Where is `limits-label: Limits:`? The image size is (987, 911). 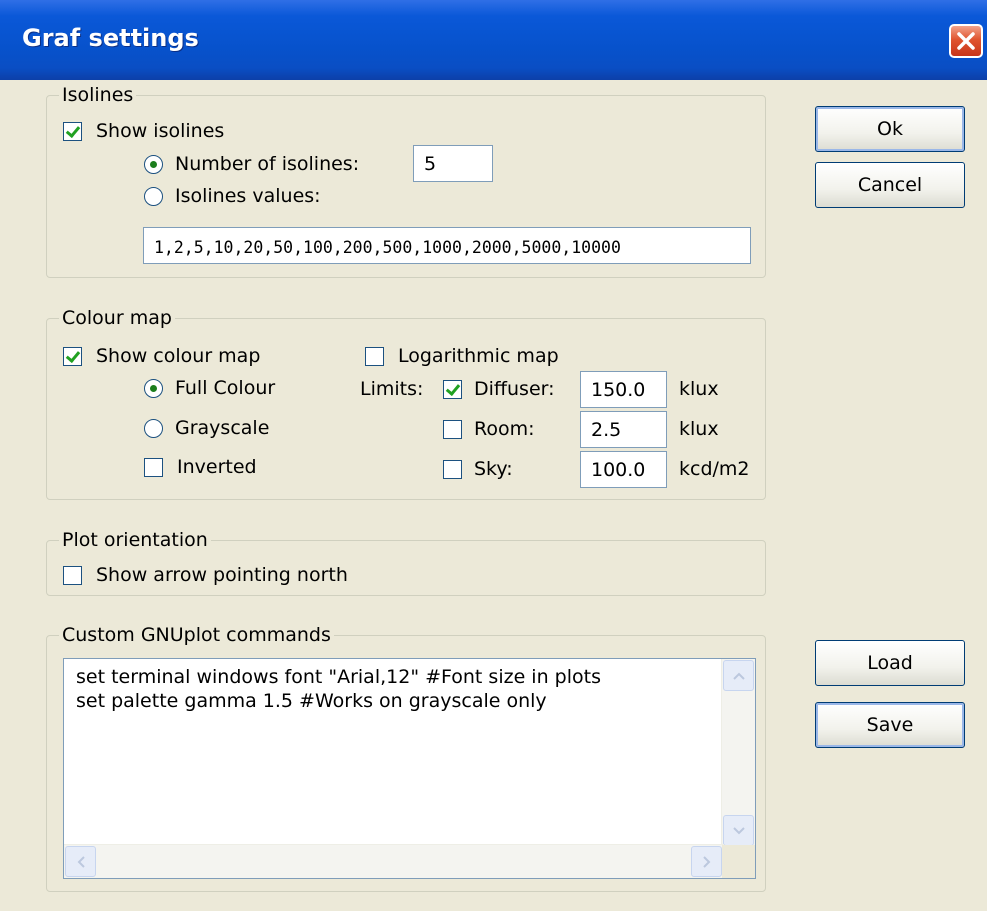
limits-label: Limits: is located at coordinates (392, 389).